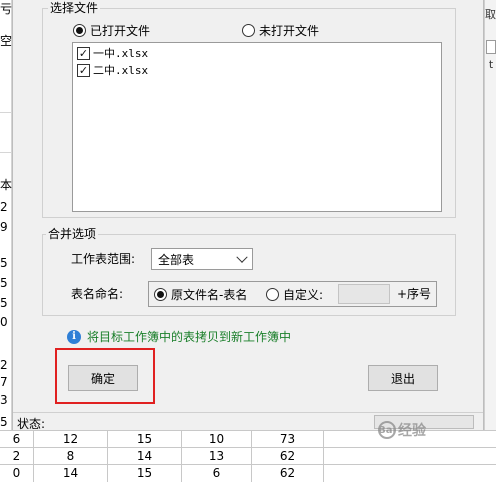 The image size is (496, 482). I want to click on watermark-text: 经验, so click(412, 431).